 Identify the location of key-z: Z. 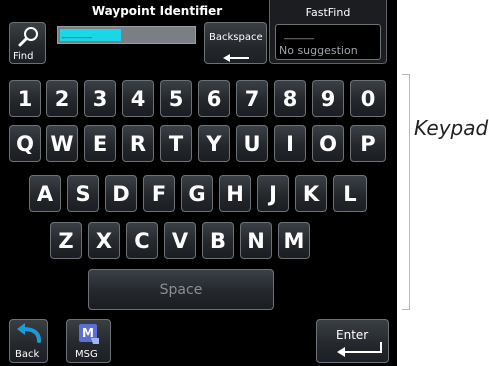
(66, 240).